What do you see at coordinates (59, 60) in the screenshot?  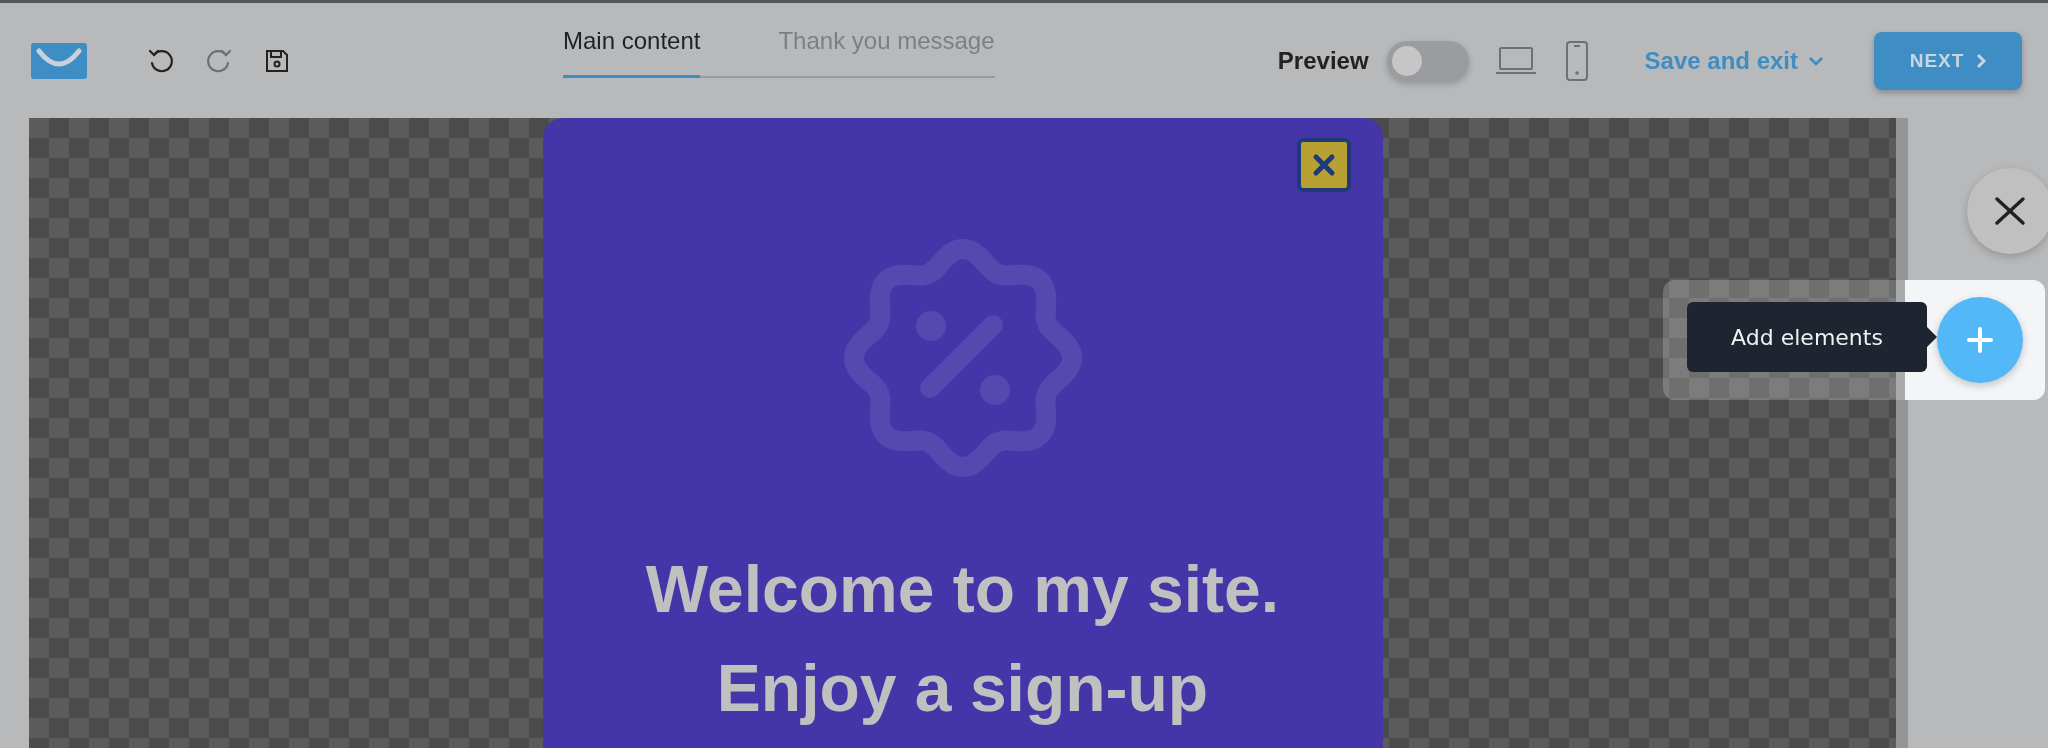 I see `logo-icon` at bounding box center [59, 60].